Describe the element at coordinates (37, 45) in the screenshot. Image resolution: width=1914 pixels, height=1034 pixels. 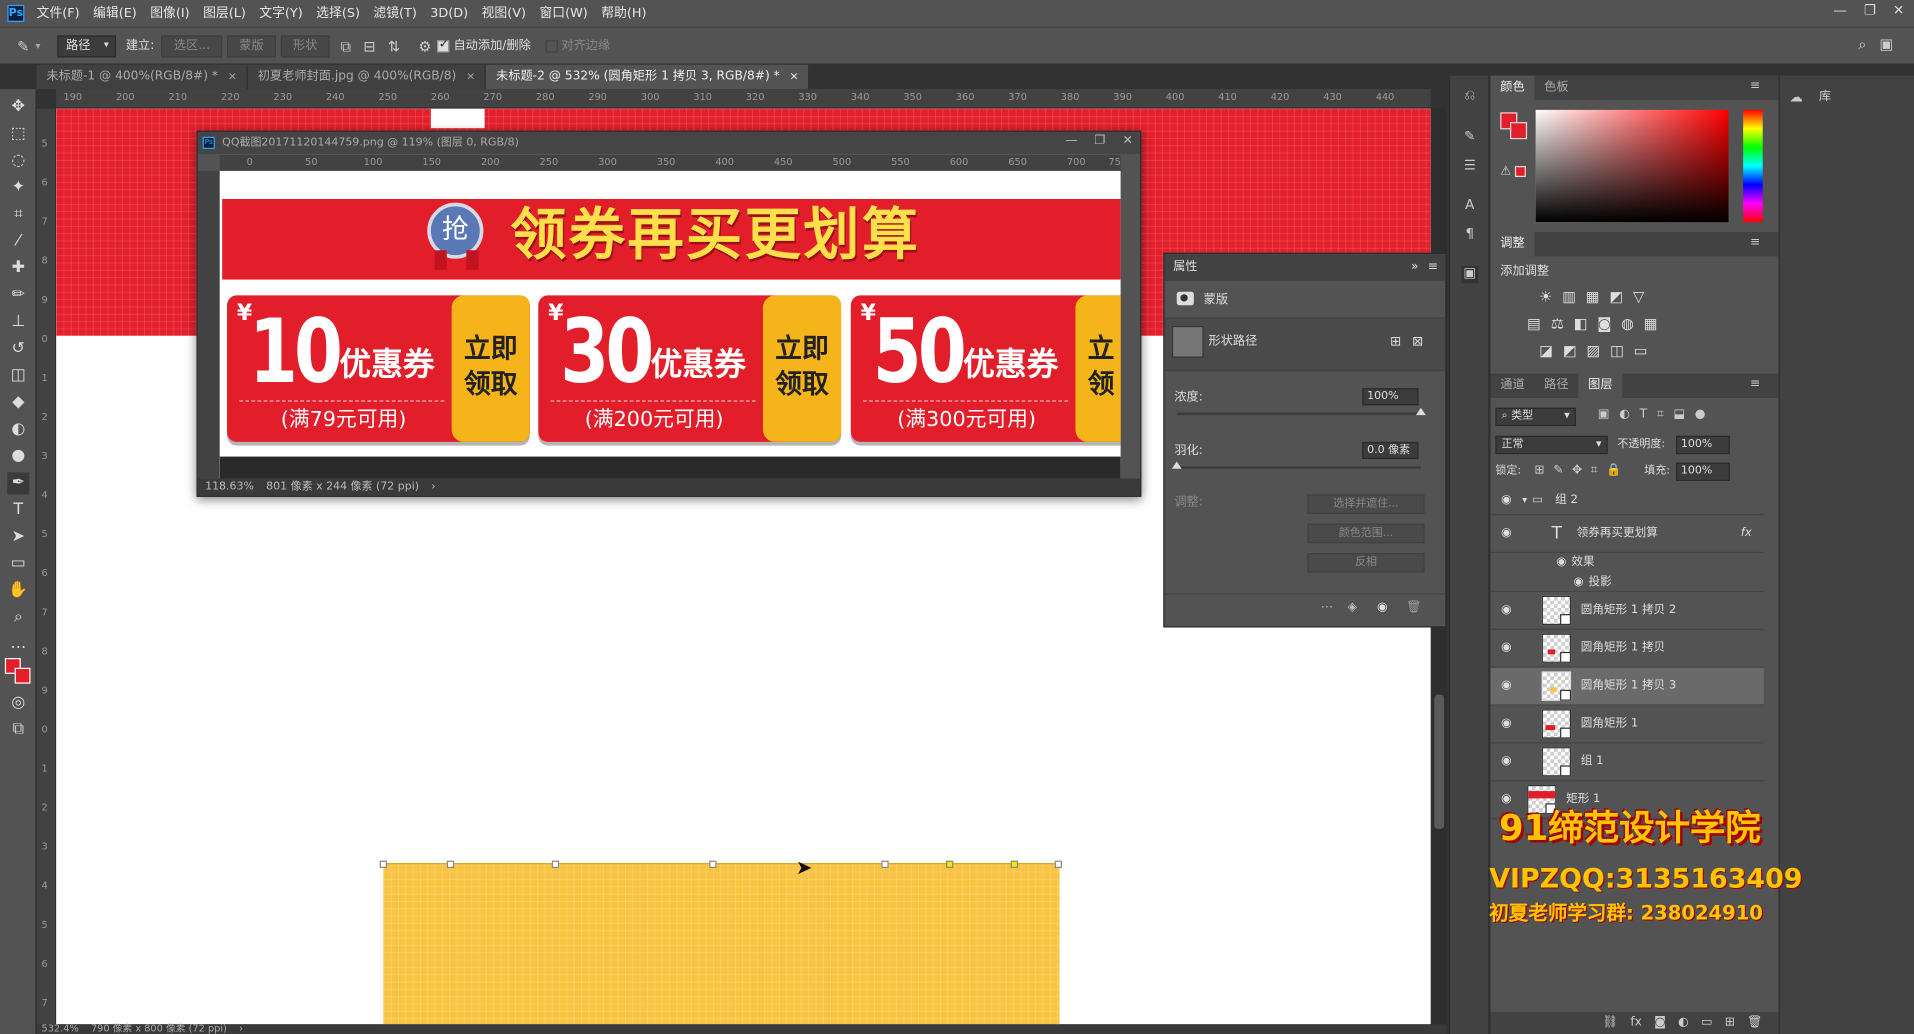
I see `tool-preset-chevron-icon: ▾` at that location.